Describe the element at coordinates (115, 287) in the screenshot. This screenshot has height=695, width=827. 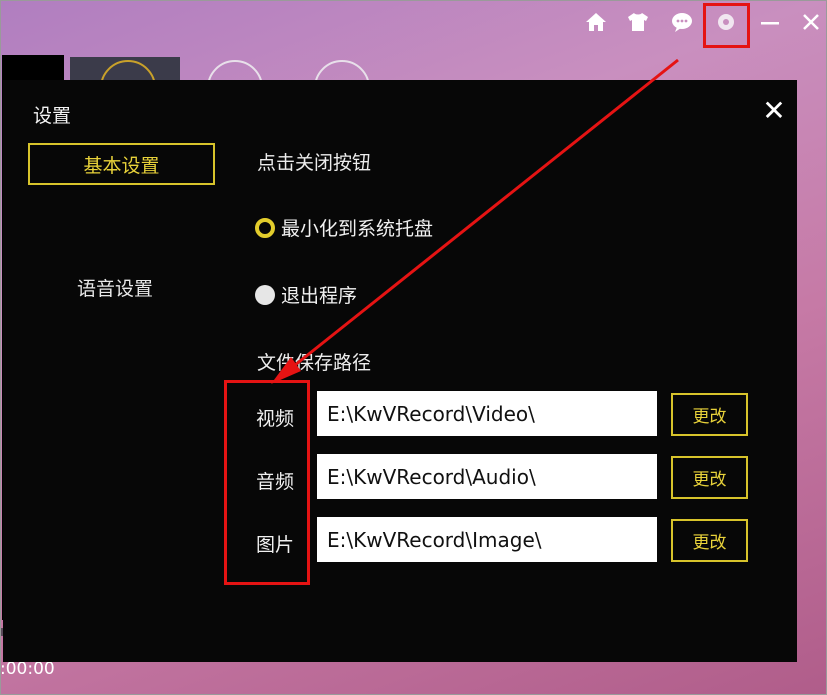
I see `nav-voice-settings: 语音设置` at that location.